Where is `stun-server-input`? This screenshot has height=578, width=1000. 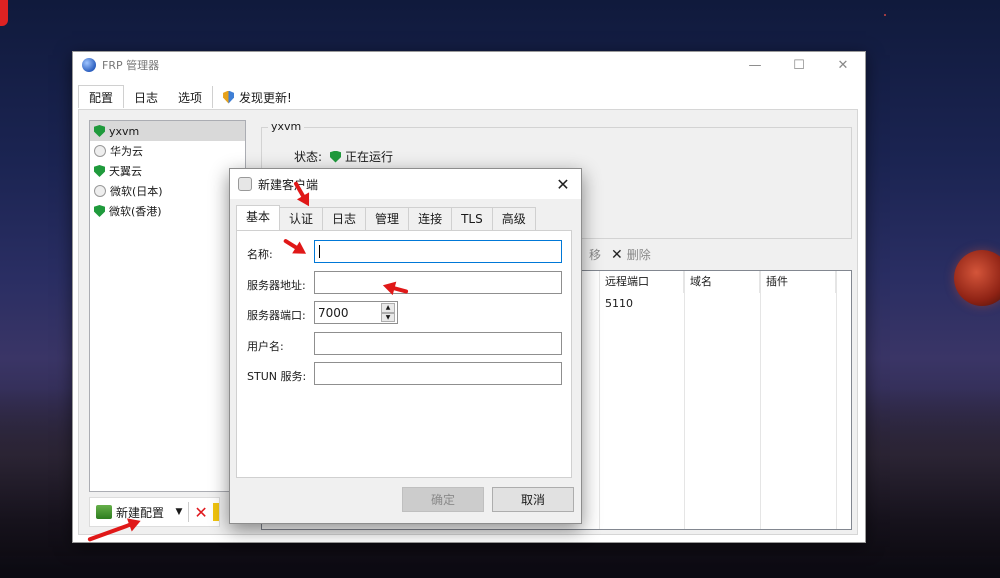 stun-server-input is located at coordinates (438, 373).